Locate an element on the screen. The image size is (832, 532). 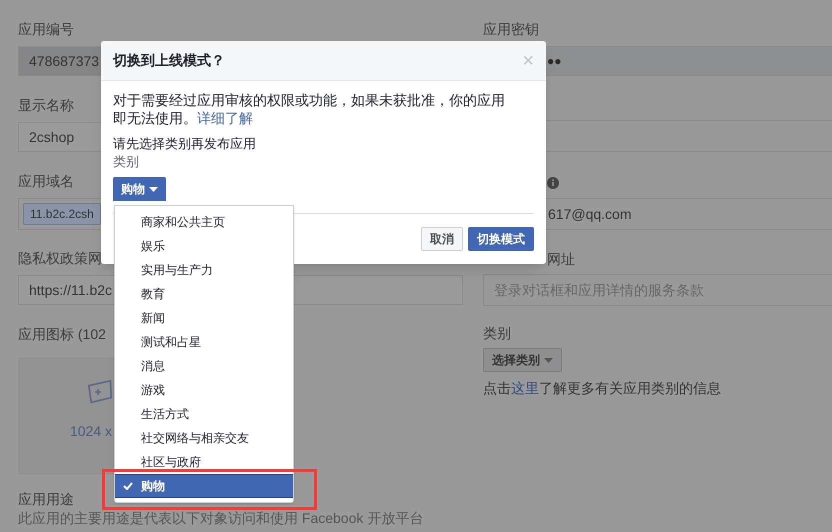
category-option: 实用与生产力 is located at coordinates (204, 270).